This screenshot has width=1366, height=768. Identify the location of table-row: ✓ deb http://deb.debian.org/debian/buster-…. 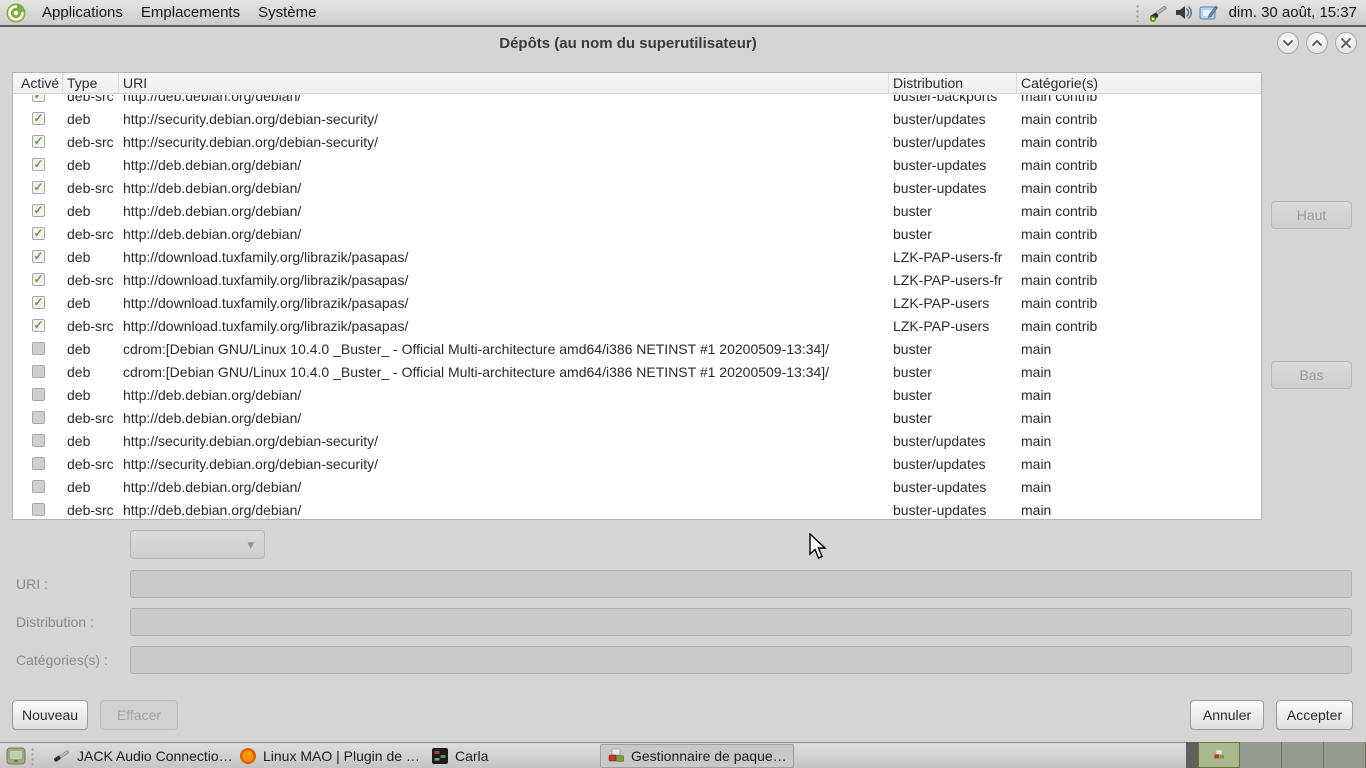
(637, 164).